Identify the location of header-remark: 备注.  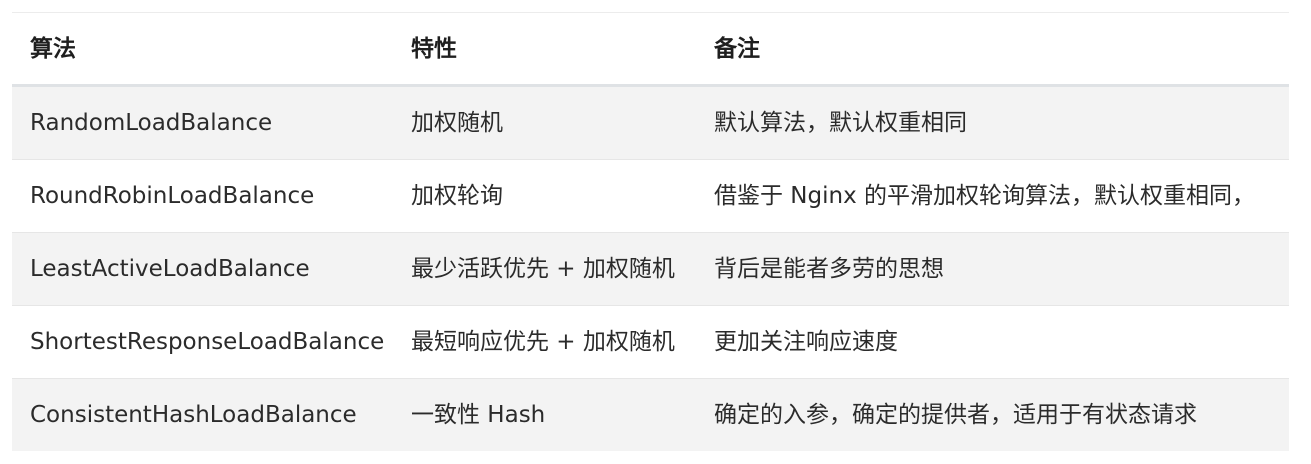
(737, 48).